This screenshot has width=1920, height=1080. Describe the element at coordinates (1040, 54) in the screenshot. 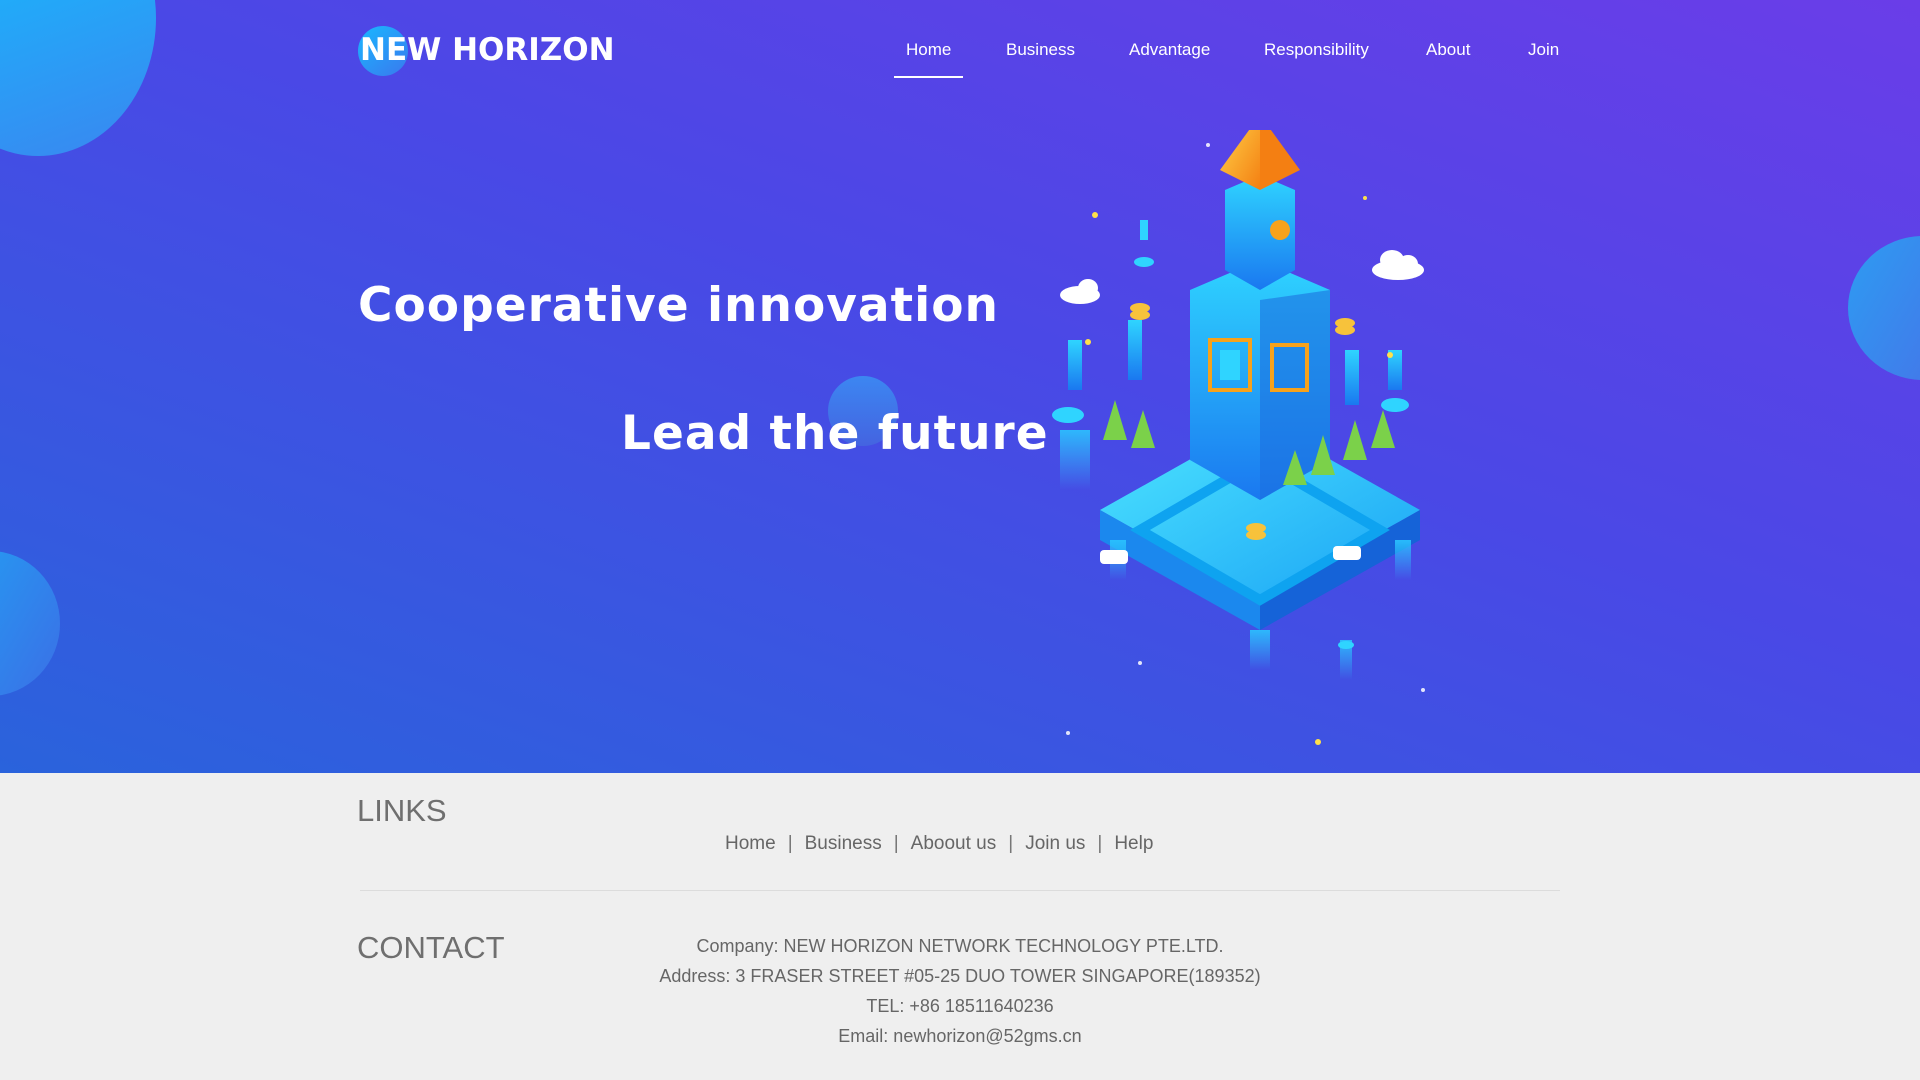

I see `nav-item-business: Business` at that location.